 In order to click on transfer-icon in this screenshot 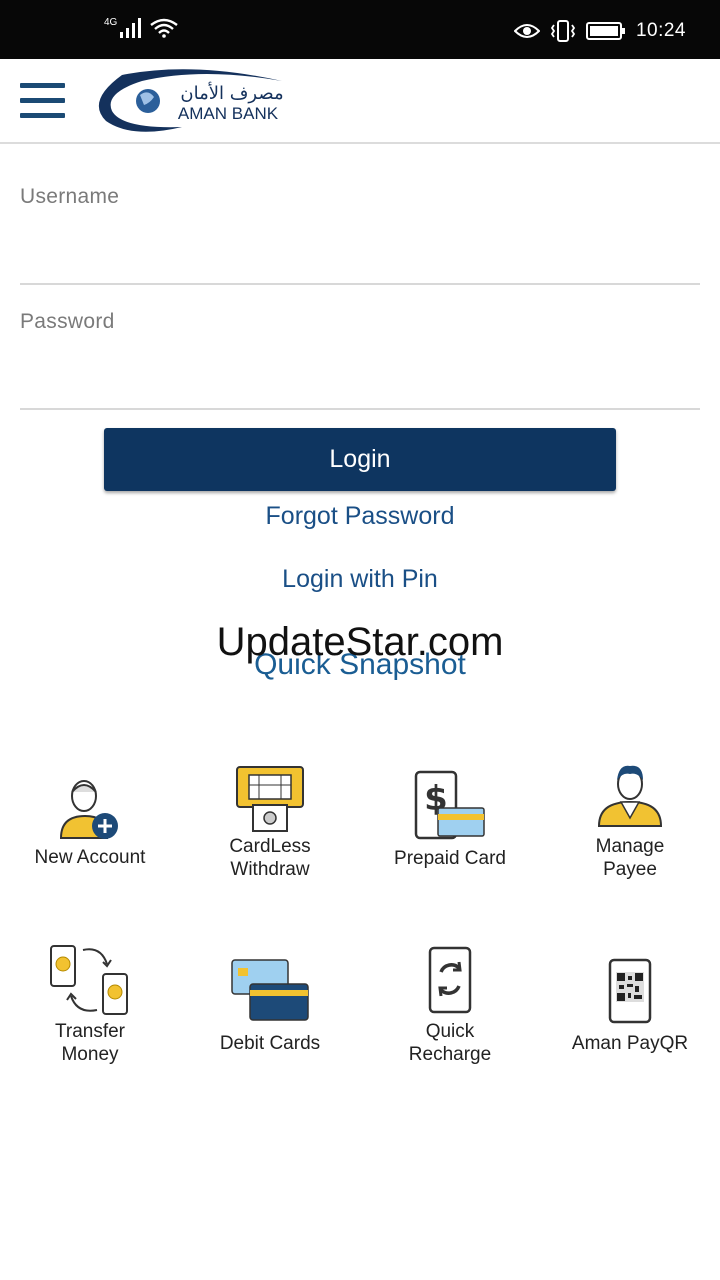, I will do `click(89, 980)`.